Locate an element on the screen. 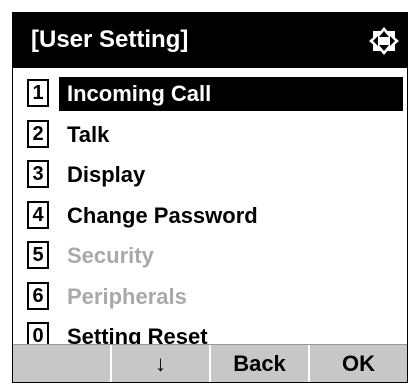 The height and width of the screenshot is (384, 417). menu-item-label: Security is located at coordinates (110, 255).